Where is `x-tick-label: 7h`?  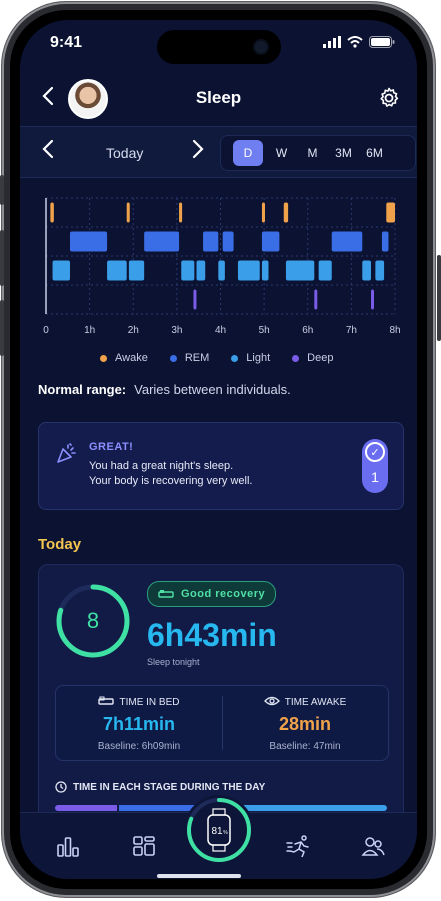 x-tick-label: 7h is located at coordinates (351, 330).